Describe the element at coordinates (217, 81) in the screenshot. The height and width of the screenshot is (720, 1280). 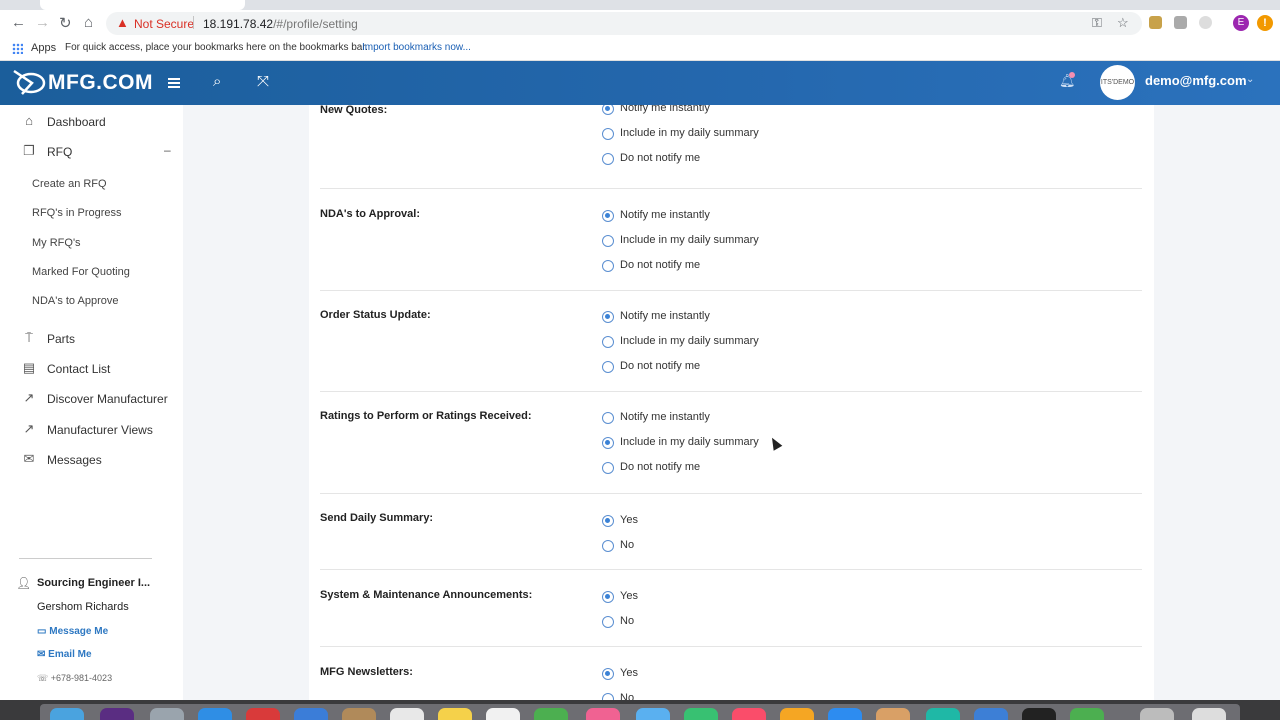
I see `search-icon: ⌕` at that location.